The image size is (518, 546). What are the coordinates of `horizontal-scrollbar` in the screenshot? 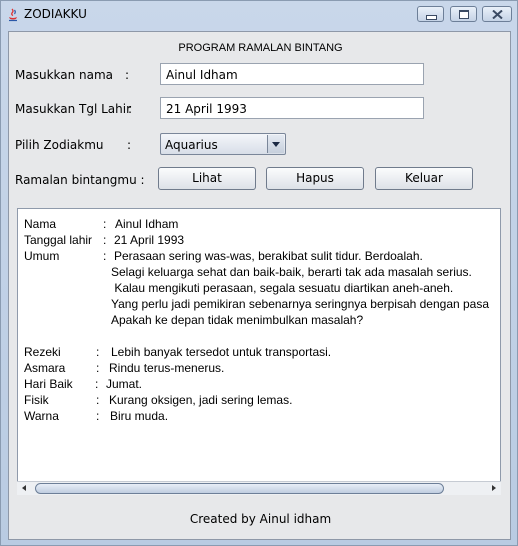 It's located at (259, 488).